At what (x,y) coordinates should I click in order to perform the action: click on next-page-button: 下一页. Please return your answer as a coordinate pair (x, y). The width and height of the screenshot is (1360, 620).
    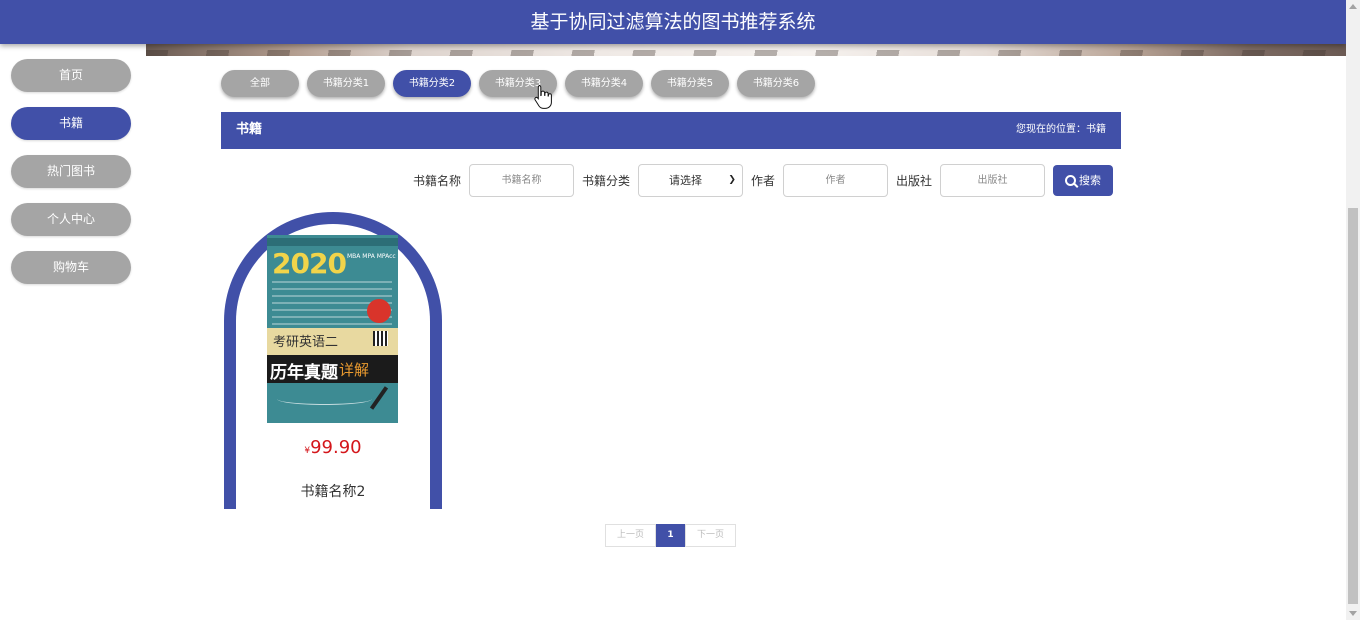
    Looking at the image, I should click on (710, 535).